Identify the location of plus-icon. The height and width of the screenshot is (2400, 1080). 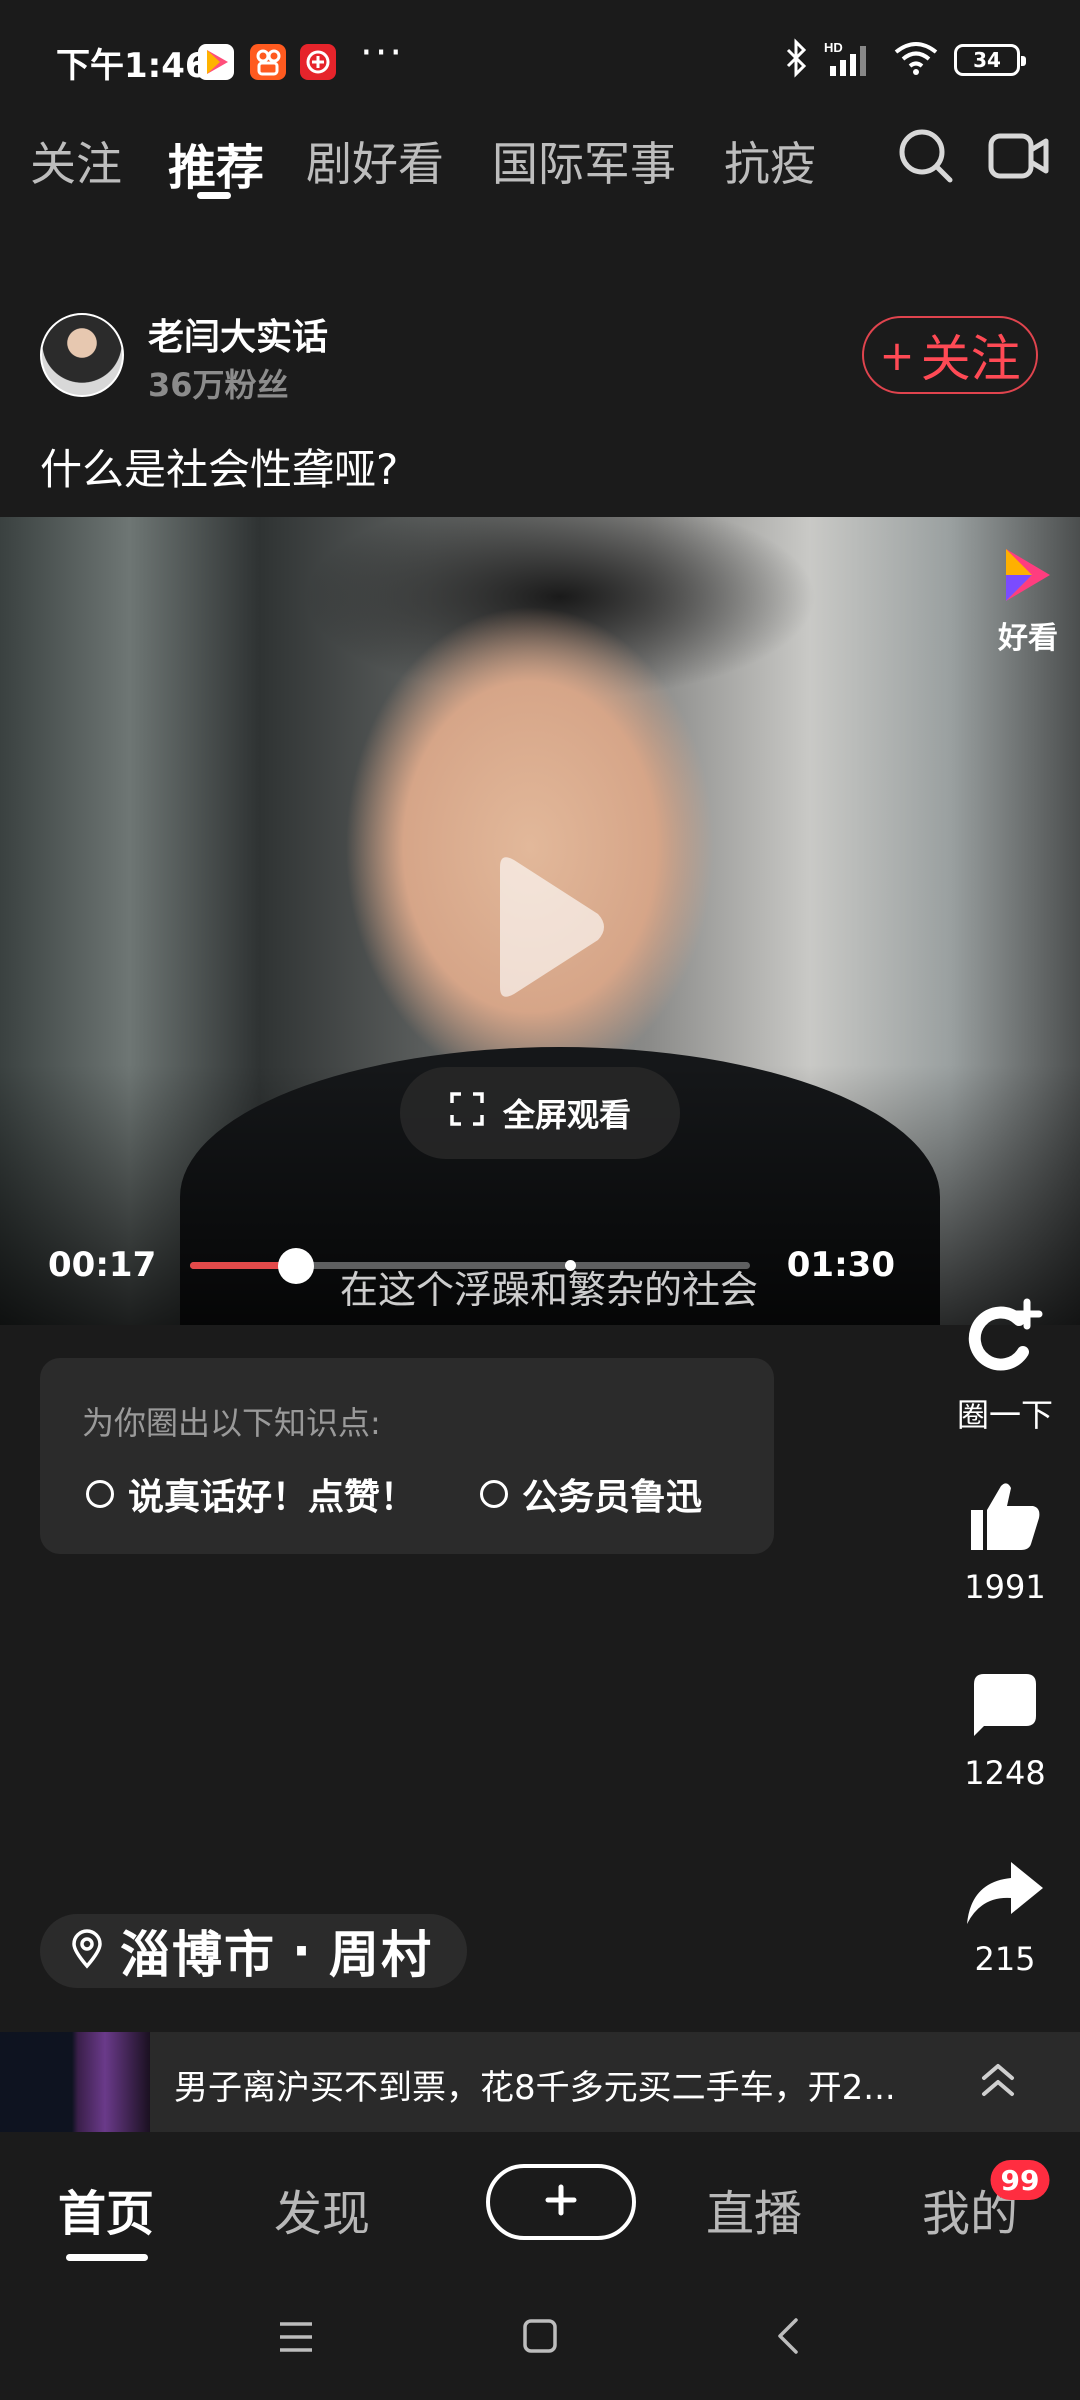
(561, 2202).